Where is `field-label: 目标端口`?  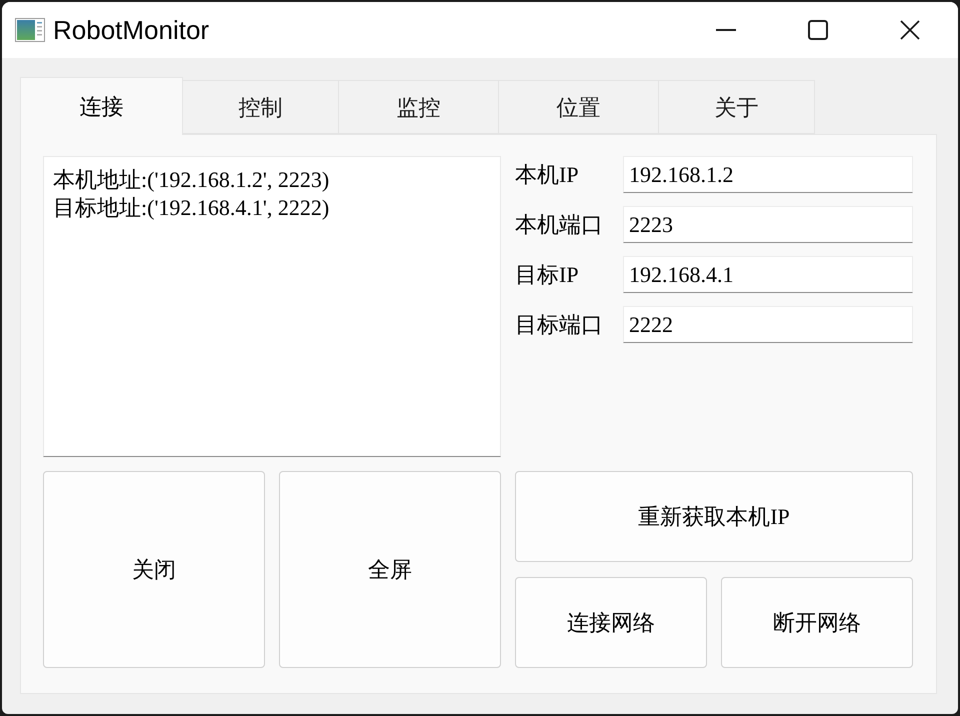
field-label: 目标端口 is located at coordinates (559, 325).